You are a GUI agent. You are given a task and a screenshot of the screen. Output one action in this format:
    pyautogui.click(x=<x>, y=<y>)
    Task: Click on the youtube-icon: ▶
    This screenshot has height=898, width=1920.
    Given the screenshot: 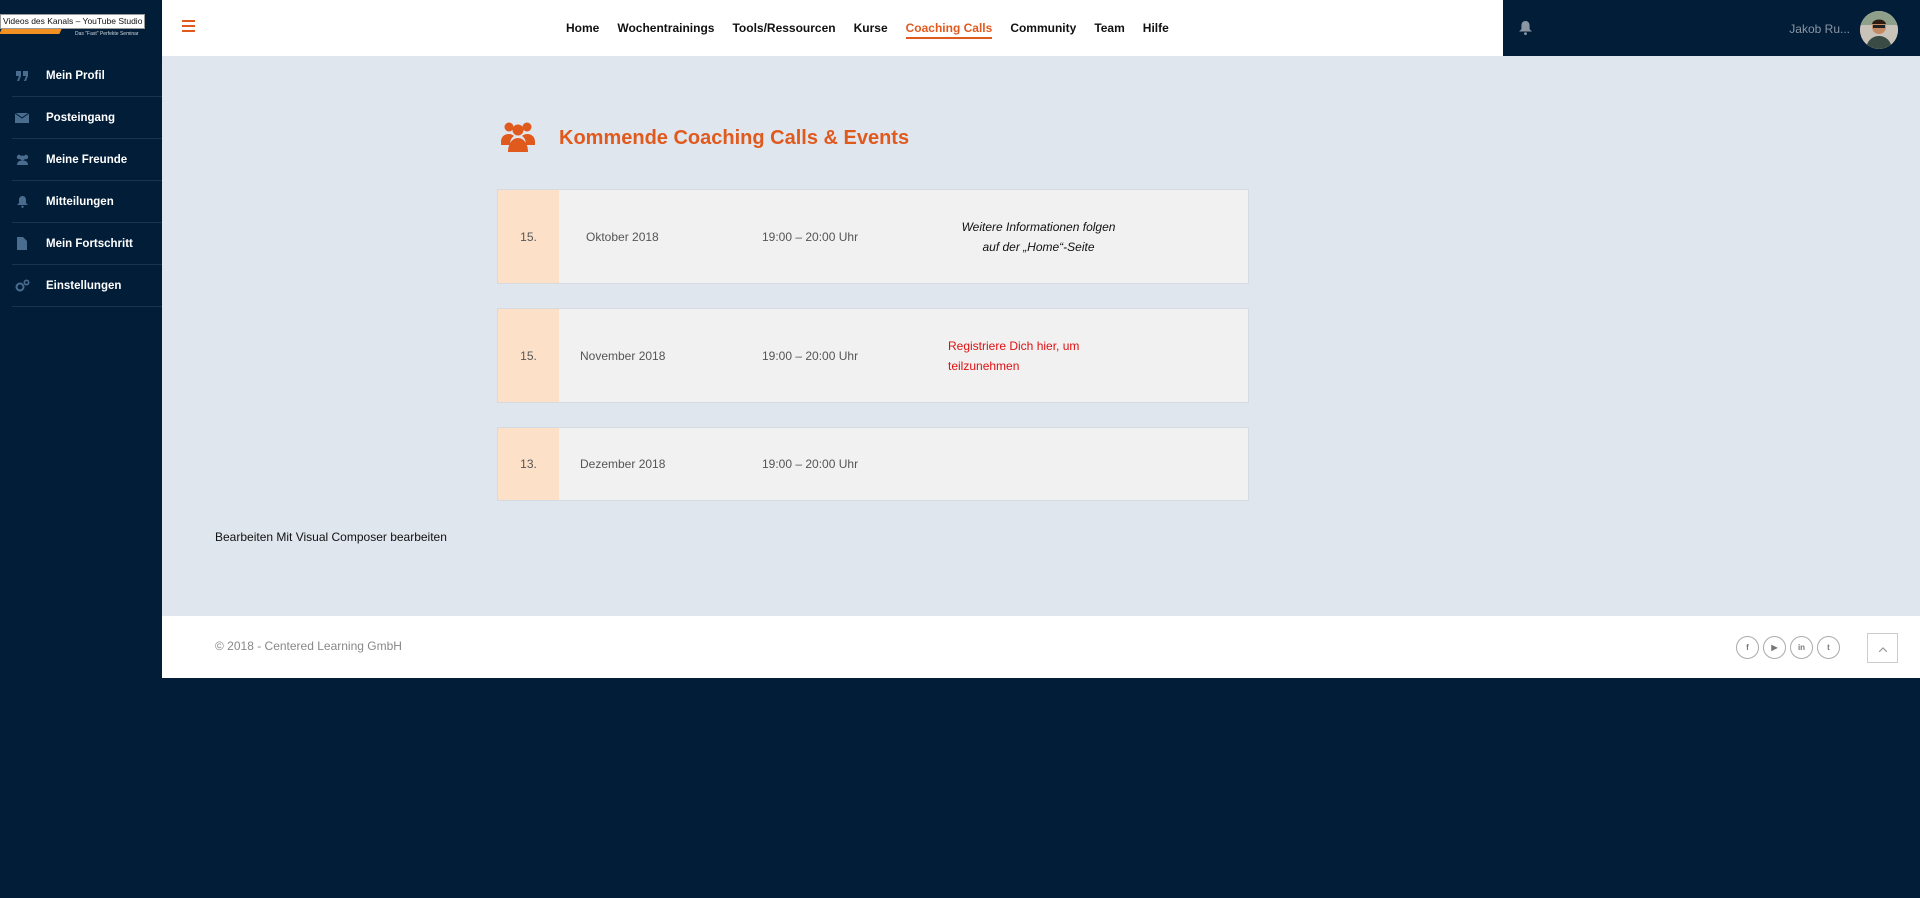 What is the action you would take?
    pyautogui.click(x=1774, y=647)
    